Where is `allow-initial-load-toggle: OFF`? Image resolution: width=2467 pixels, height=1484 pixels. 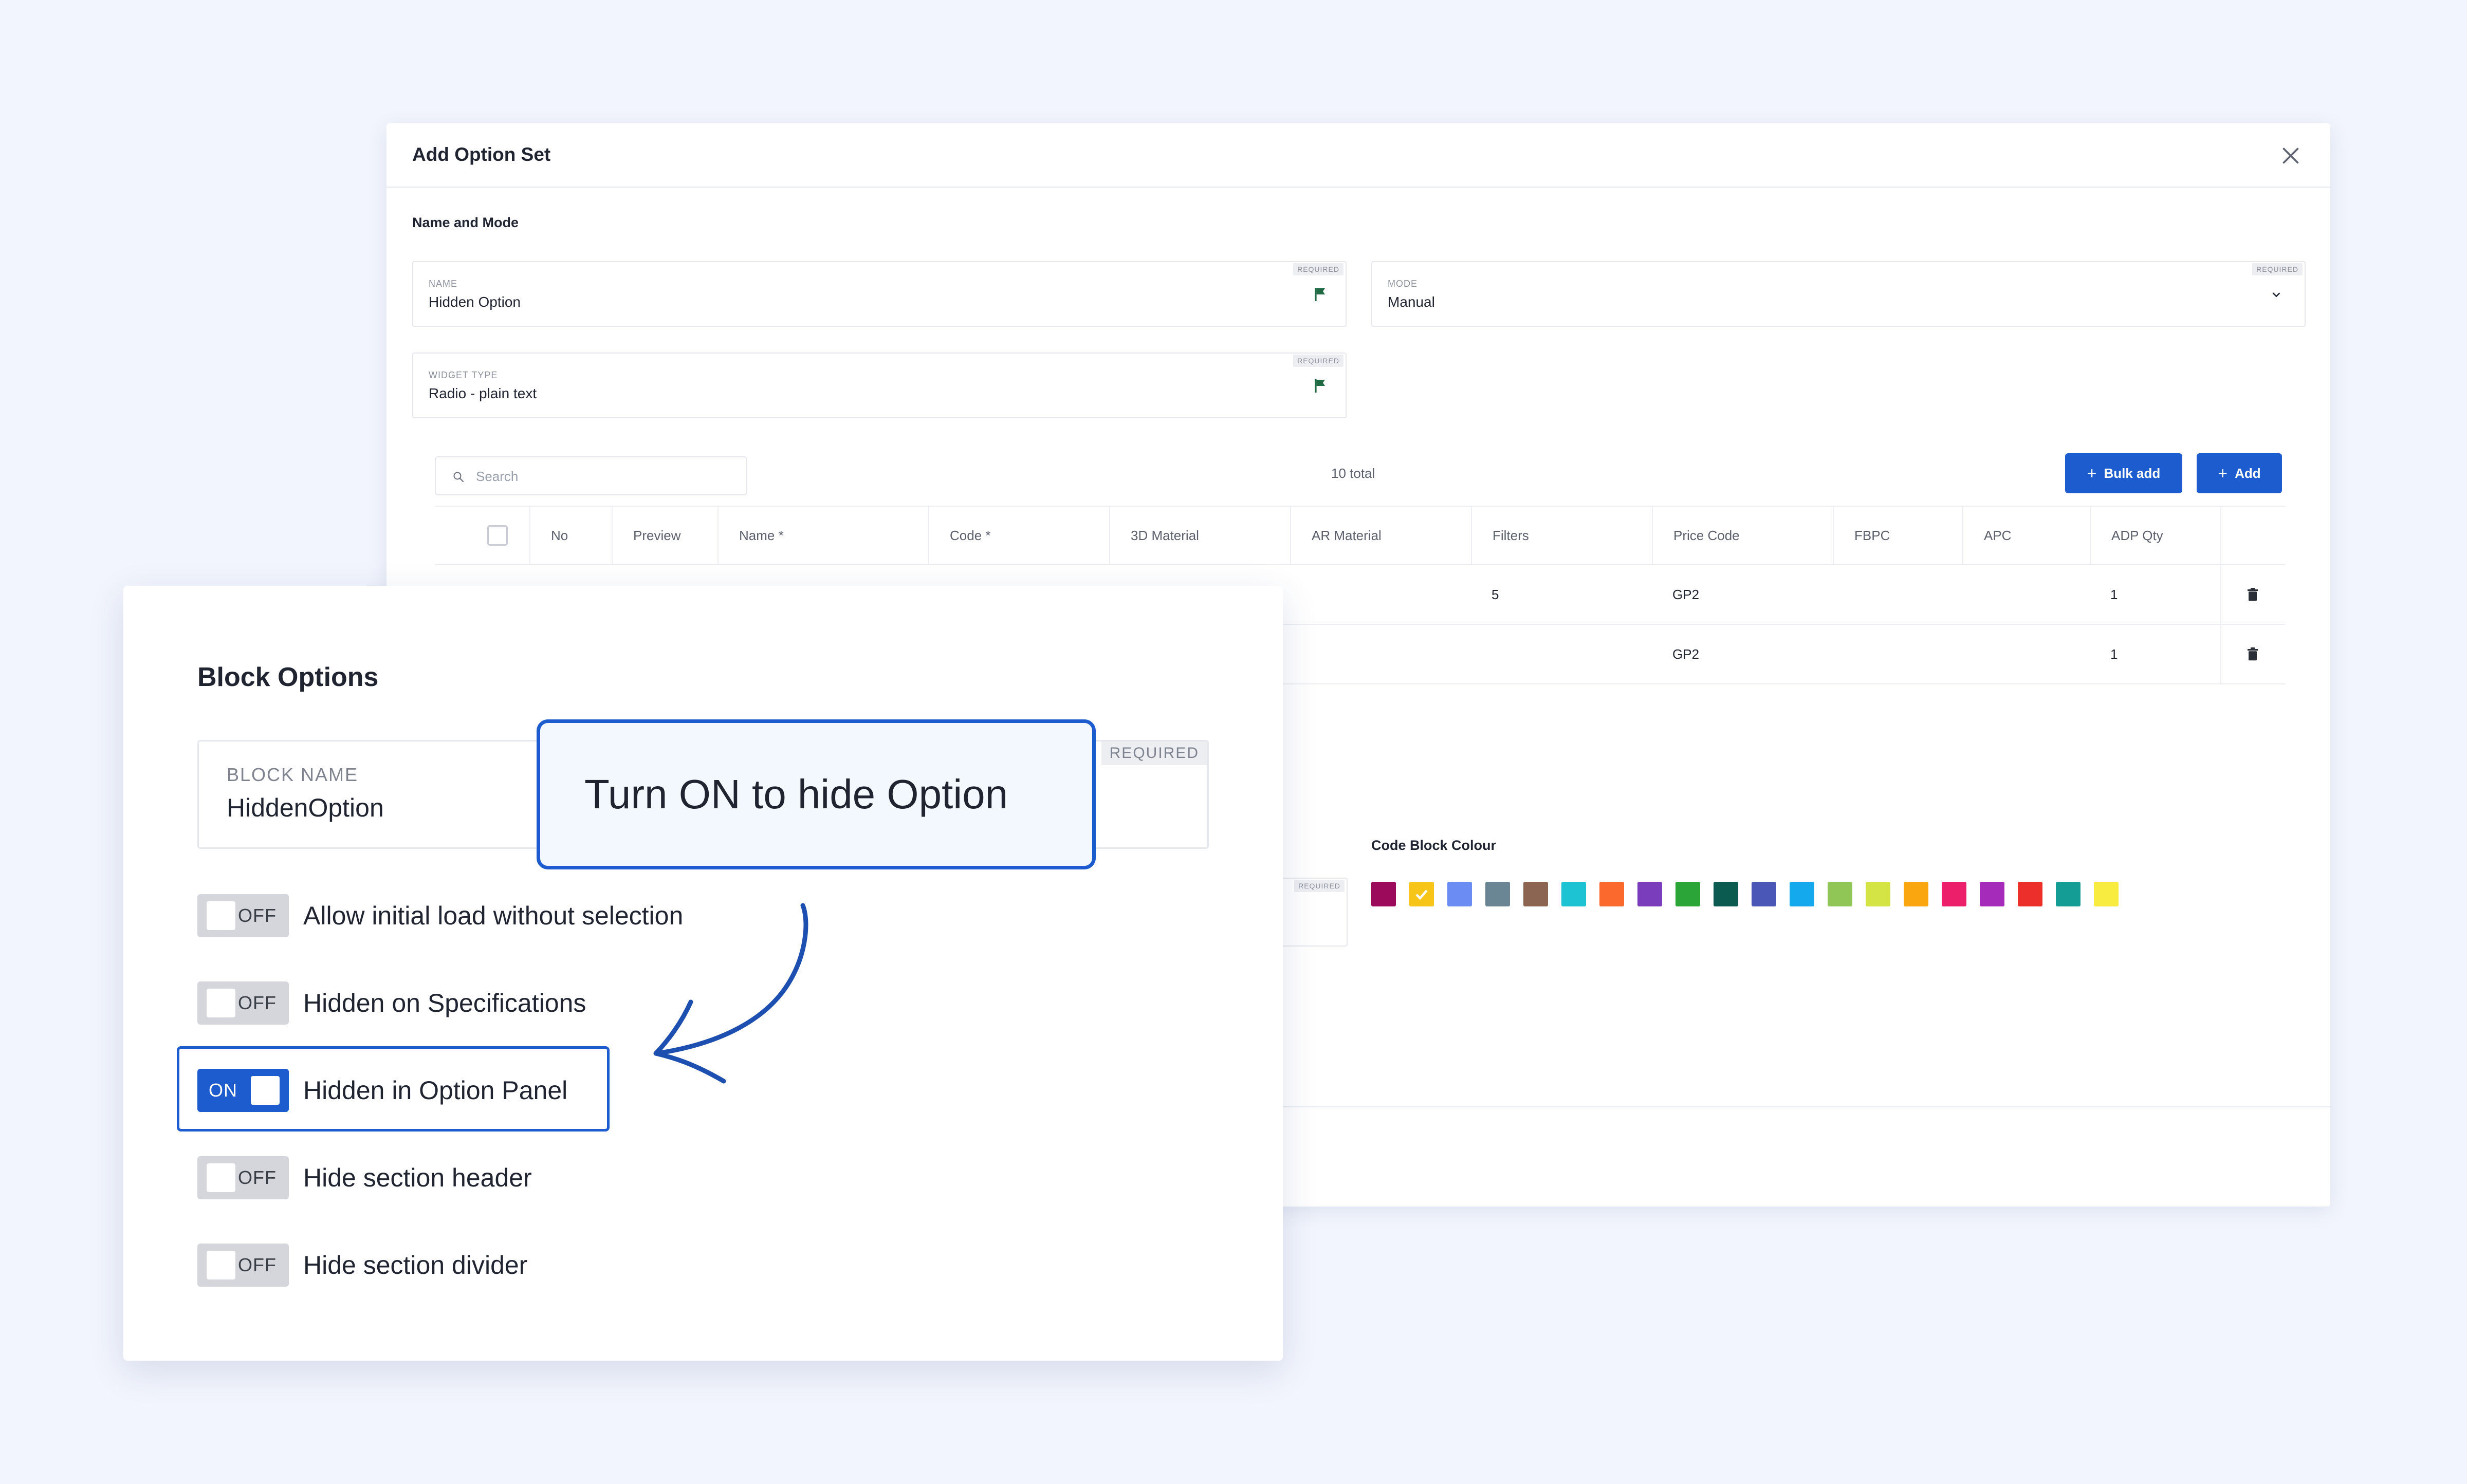
allow-initial-load-toggle: OFF is located at coordinates (243, 915).